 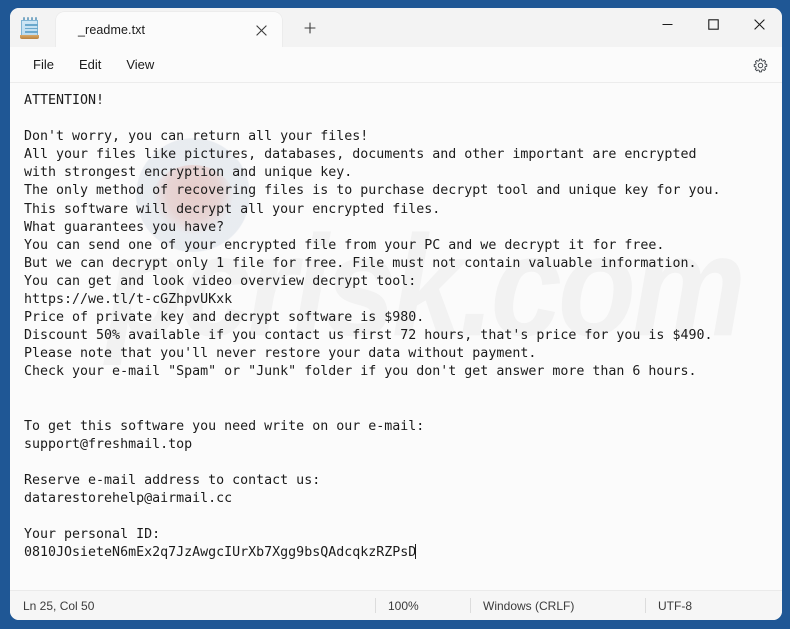 What do you see at coordinates (90, 65) in the screenshot?
I see `menu-item-edit: Edit` at bounding box center [90, 65].